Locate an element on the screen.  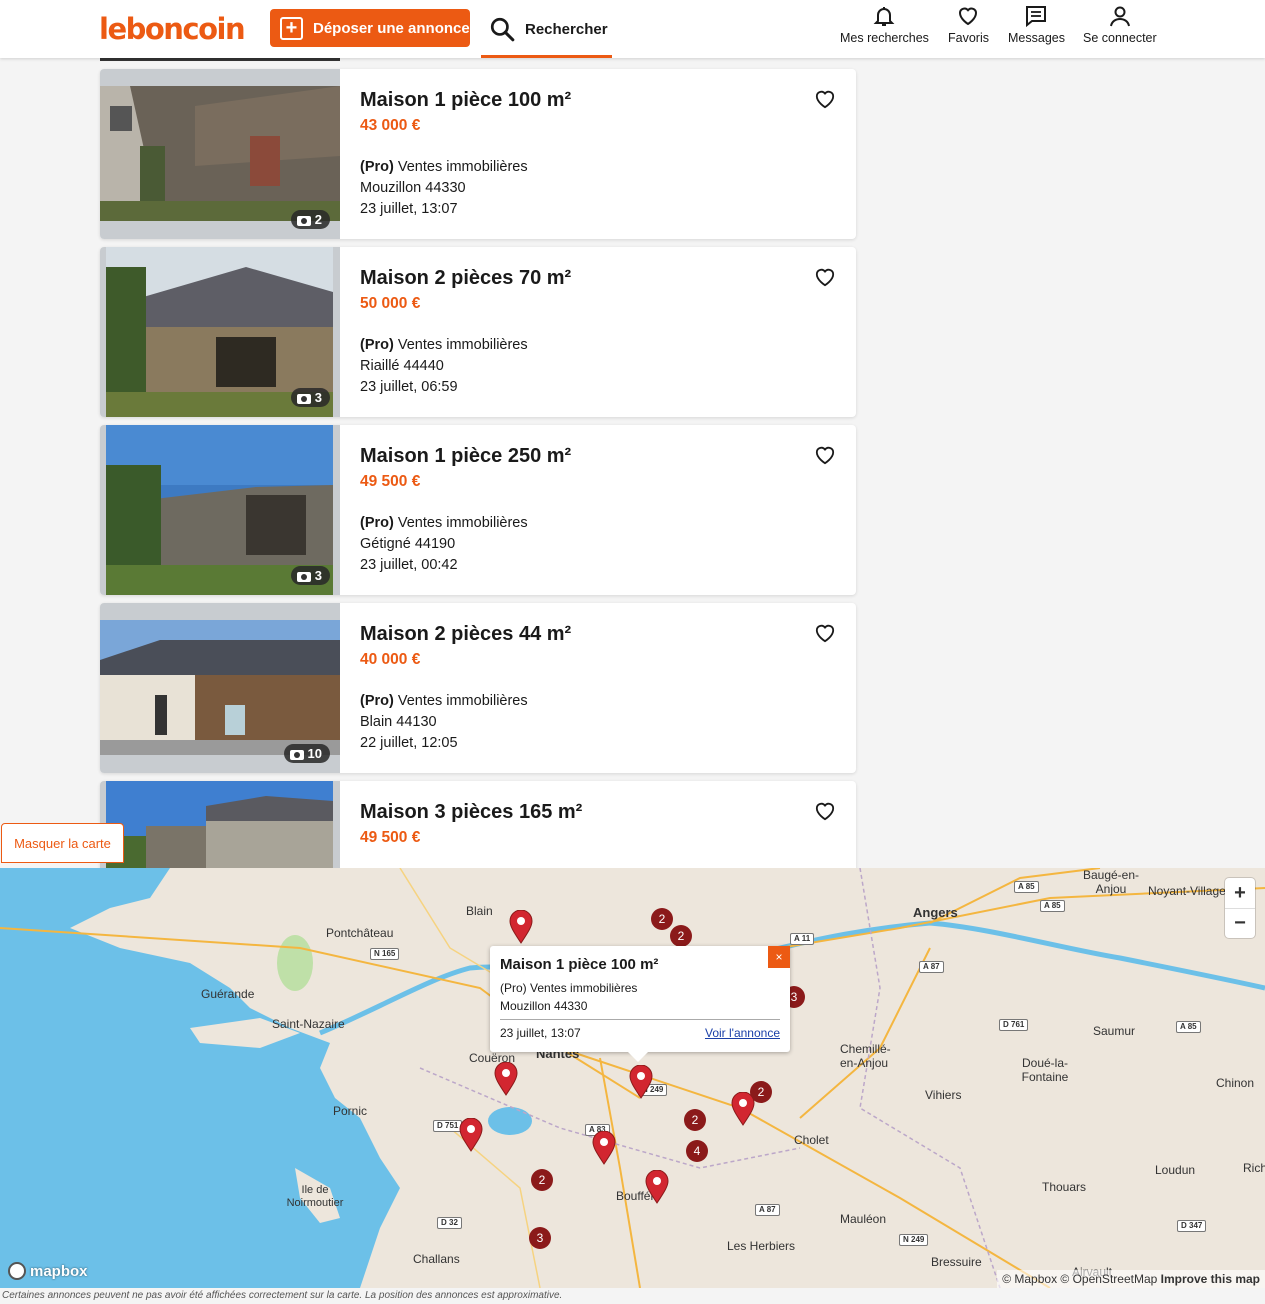
listing-location: Mouzillon 44330 is located at coordinates (413, 188).